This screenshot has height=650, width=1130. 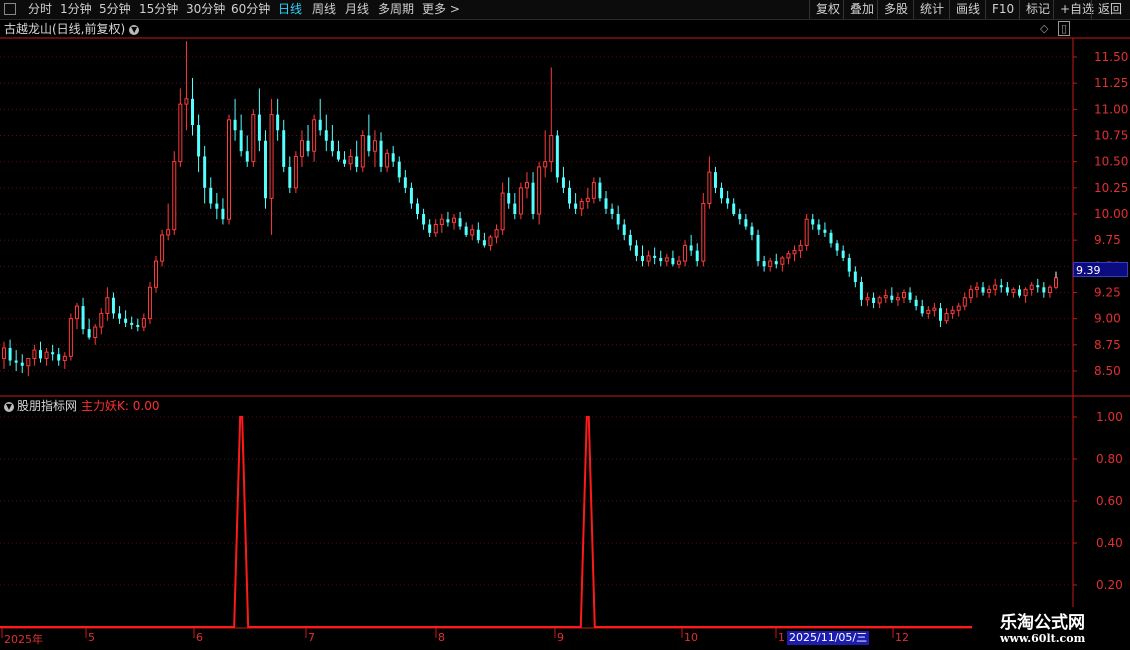 What do you see at coordinates (23, 639) in the screenshot?
I see `time-tick-label: 2025年` at bounding box center [23, 639].